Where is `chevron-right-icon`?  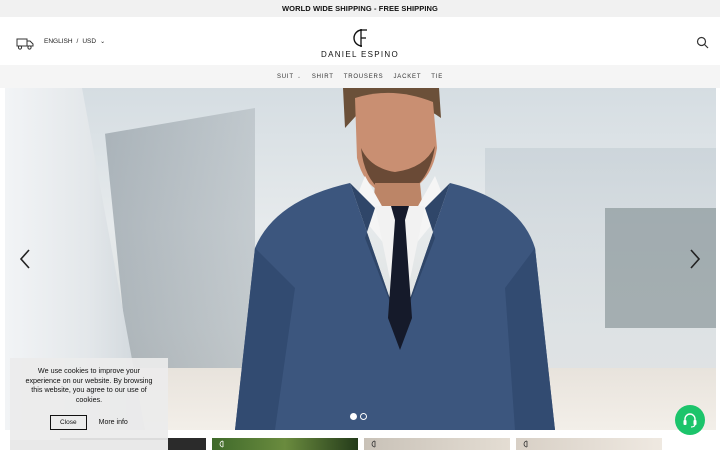 chevron-right-icon is located at coordinates (695, 259).